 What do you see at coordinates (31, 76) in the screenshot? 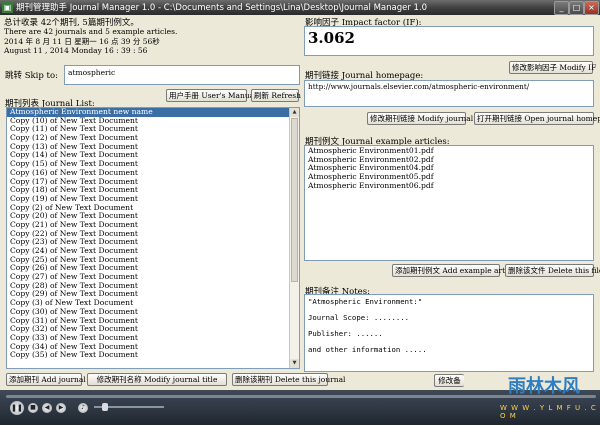
I see `skip-label: 跳转 Skip to:` at bounding box center [31, 76].